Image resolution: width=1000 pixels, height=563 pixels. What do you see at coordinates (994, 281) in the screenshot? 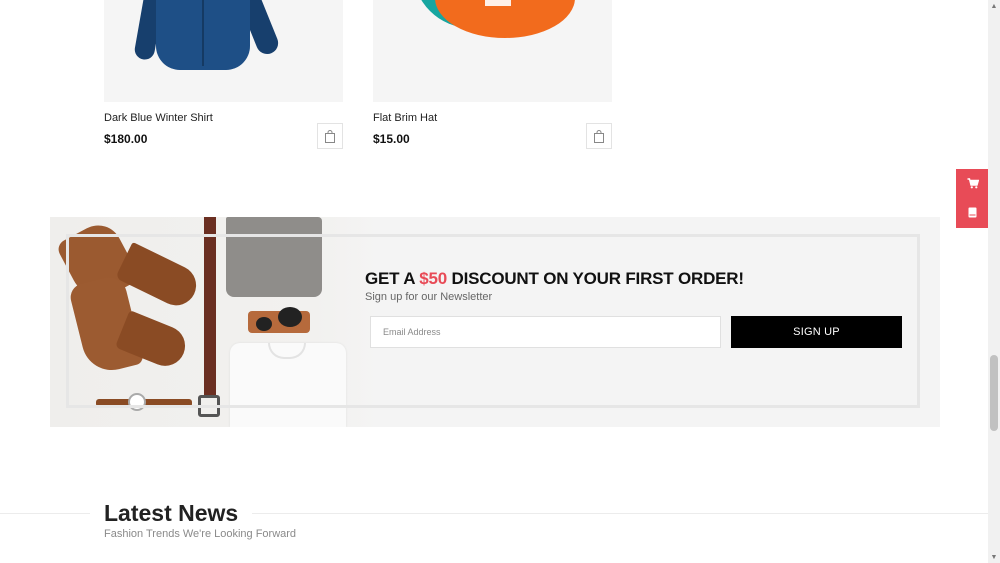
I see `page-scrollbar: ▲ ▼` at bounding box center [994, 281].